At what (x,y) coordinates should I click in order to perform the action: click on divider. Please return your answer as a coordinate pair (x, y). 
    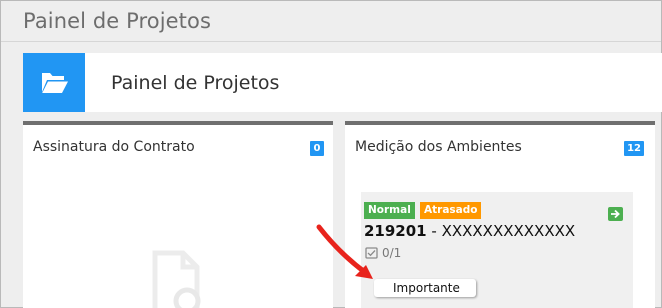
    Looking at the image, I should click on (331, 41).